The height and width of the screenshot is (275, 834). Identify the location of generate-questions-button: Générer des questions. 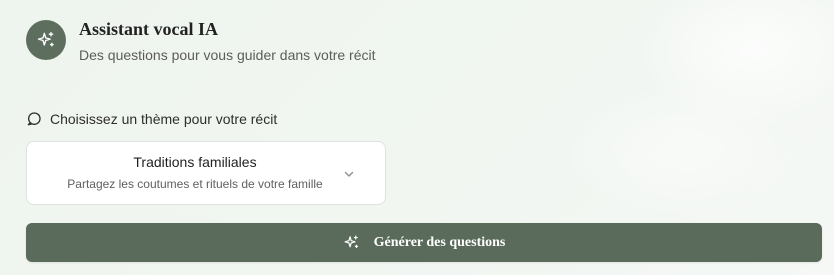
(424, 242).